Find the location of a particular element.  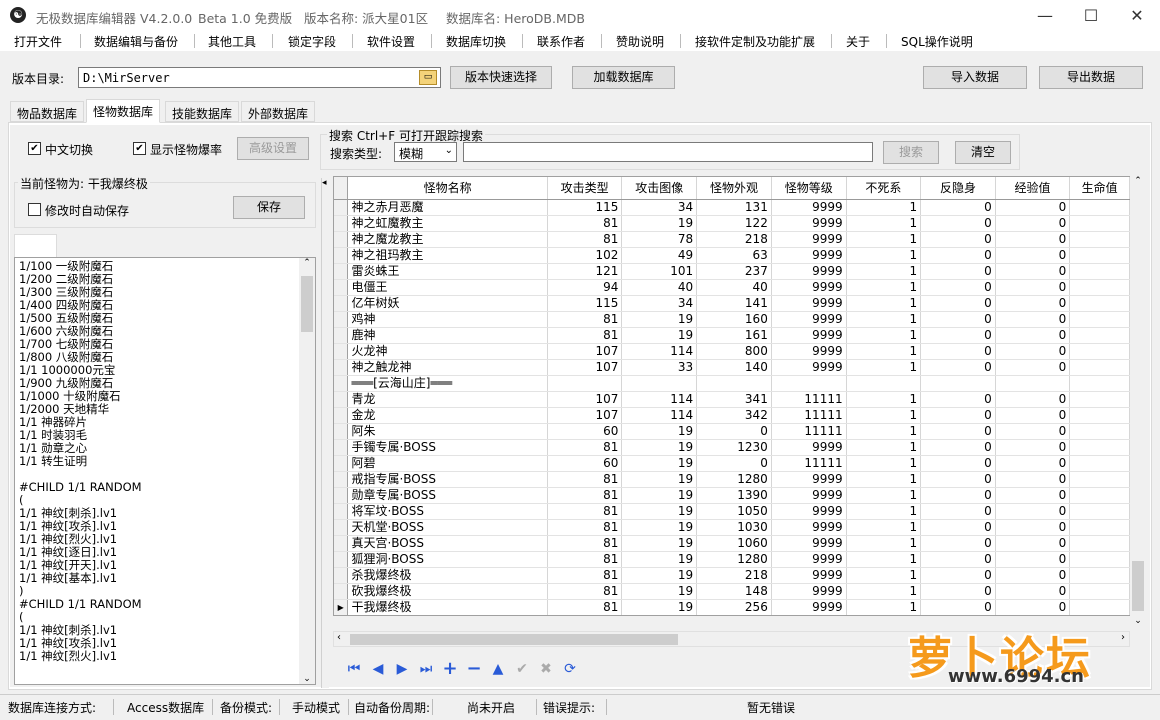

dir-field: D:\MirServer ▭ is located at coordinates (259, 77).